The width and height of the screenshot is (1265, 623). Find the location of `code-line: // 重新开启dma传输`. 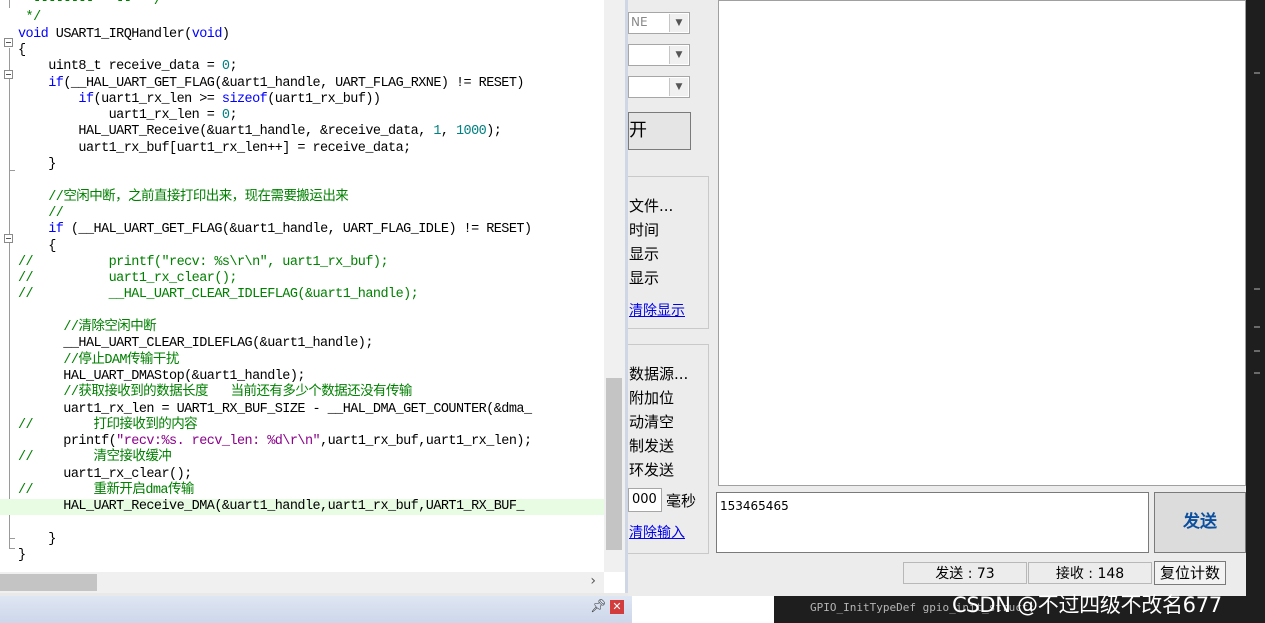

code-line: // 重新开启dma传输 is located at coordinates (302, 491).